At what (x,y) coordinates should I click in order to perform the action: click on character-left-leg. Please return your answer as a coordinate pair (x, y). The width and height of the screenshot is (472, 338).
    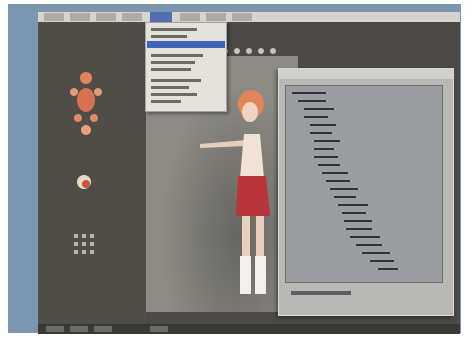
    Looking at the image, I should click on (246, 237).